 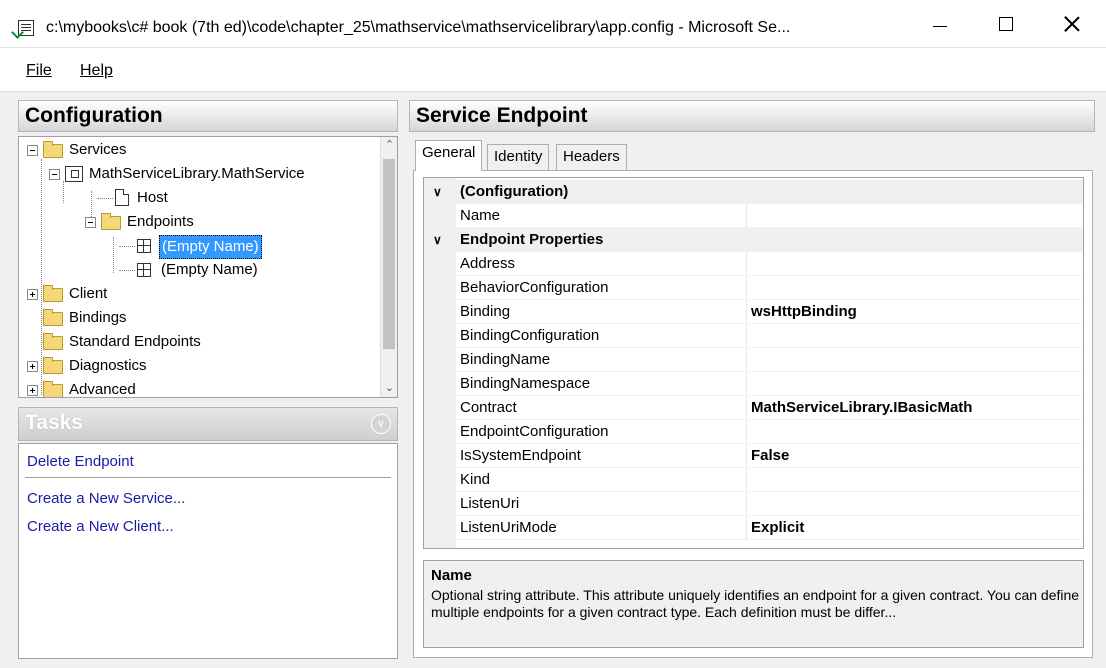 I want to click on property-row-address: Address, so click(x=753, y=264).